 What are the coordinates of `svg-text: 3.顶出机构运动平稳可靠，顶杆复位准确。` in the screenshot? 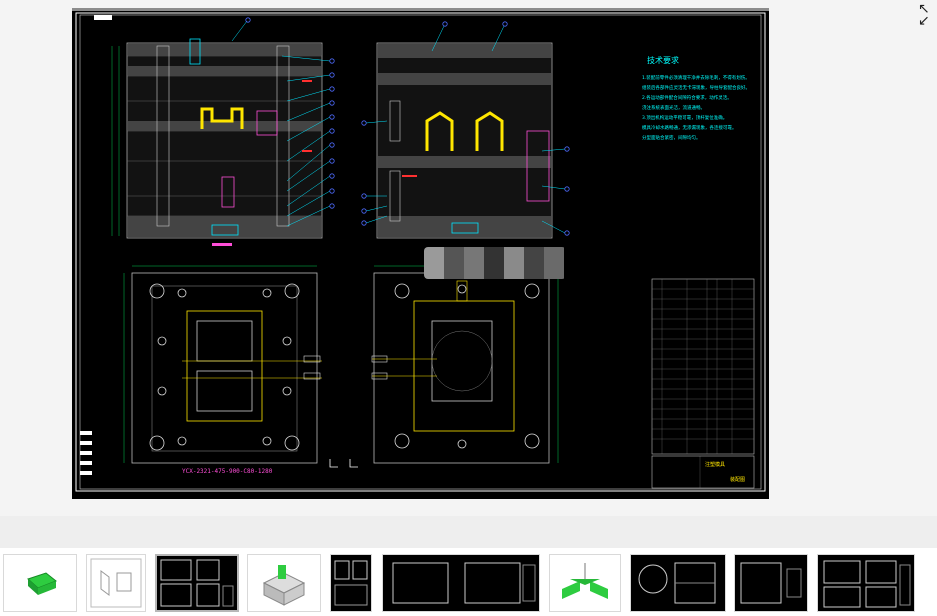 It's located at (684, 117).